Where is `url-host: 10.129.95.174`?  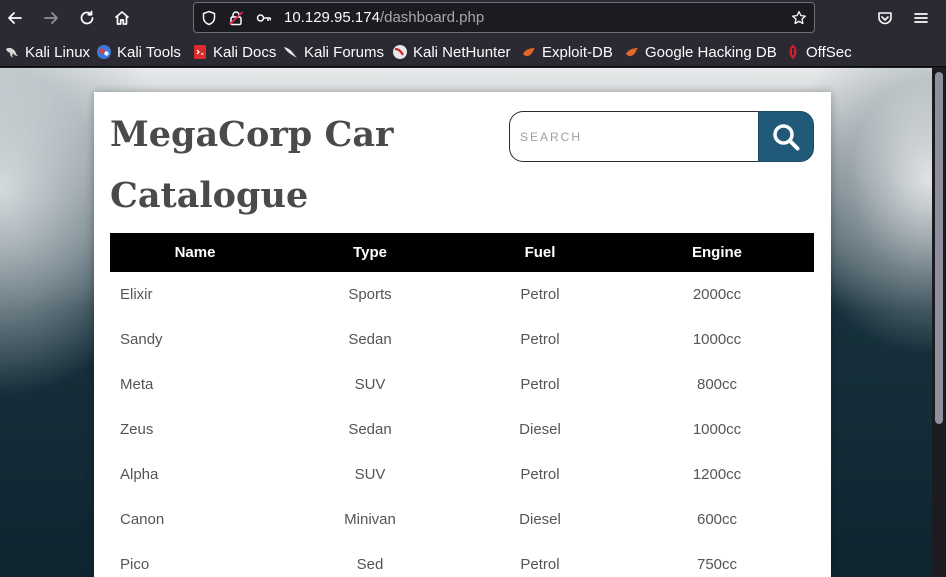 url-host: 10.129.95.174 is located at coordinates (332, 17).